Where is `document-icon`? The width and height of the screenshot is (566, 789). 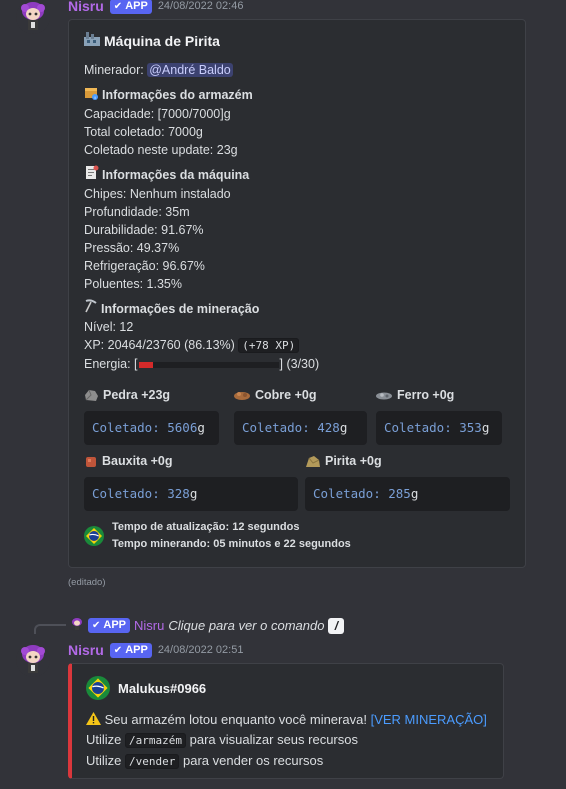 document-icon is located at coordinates (91, 175).